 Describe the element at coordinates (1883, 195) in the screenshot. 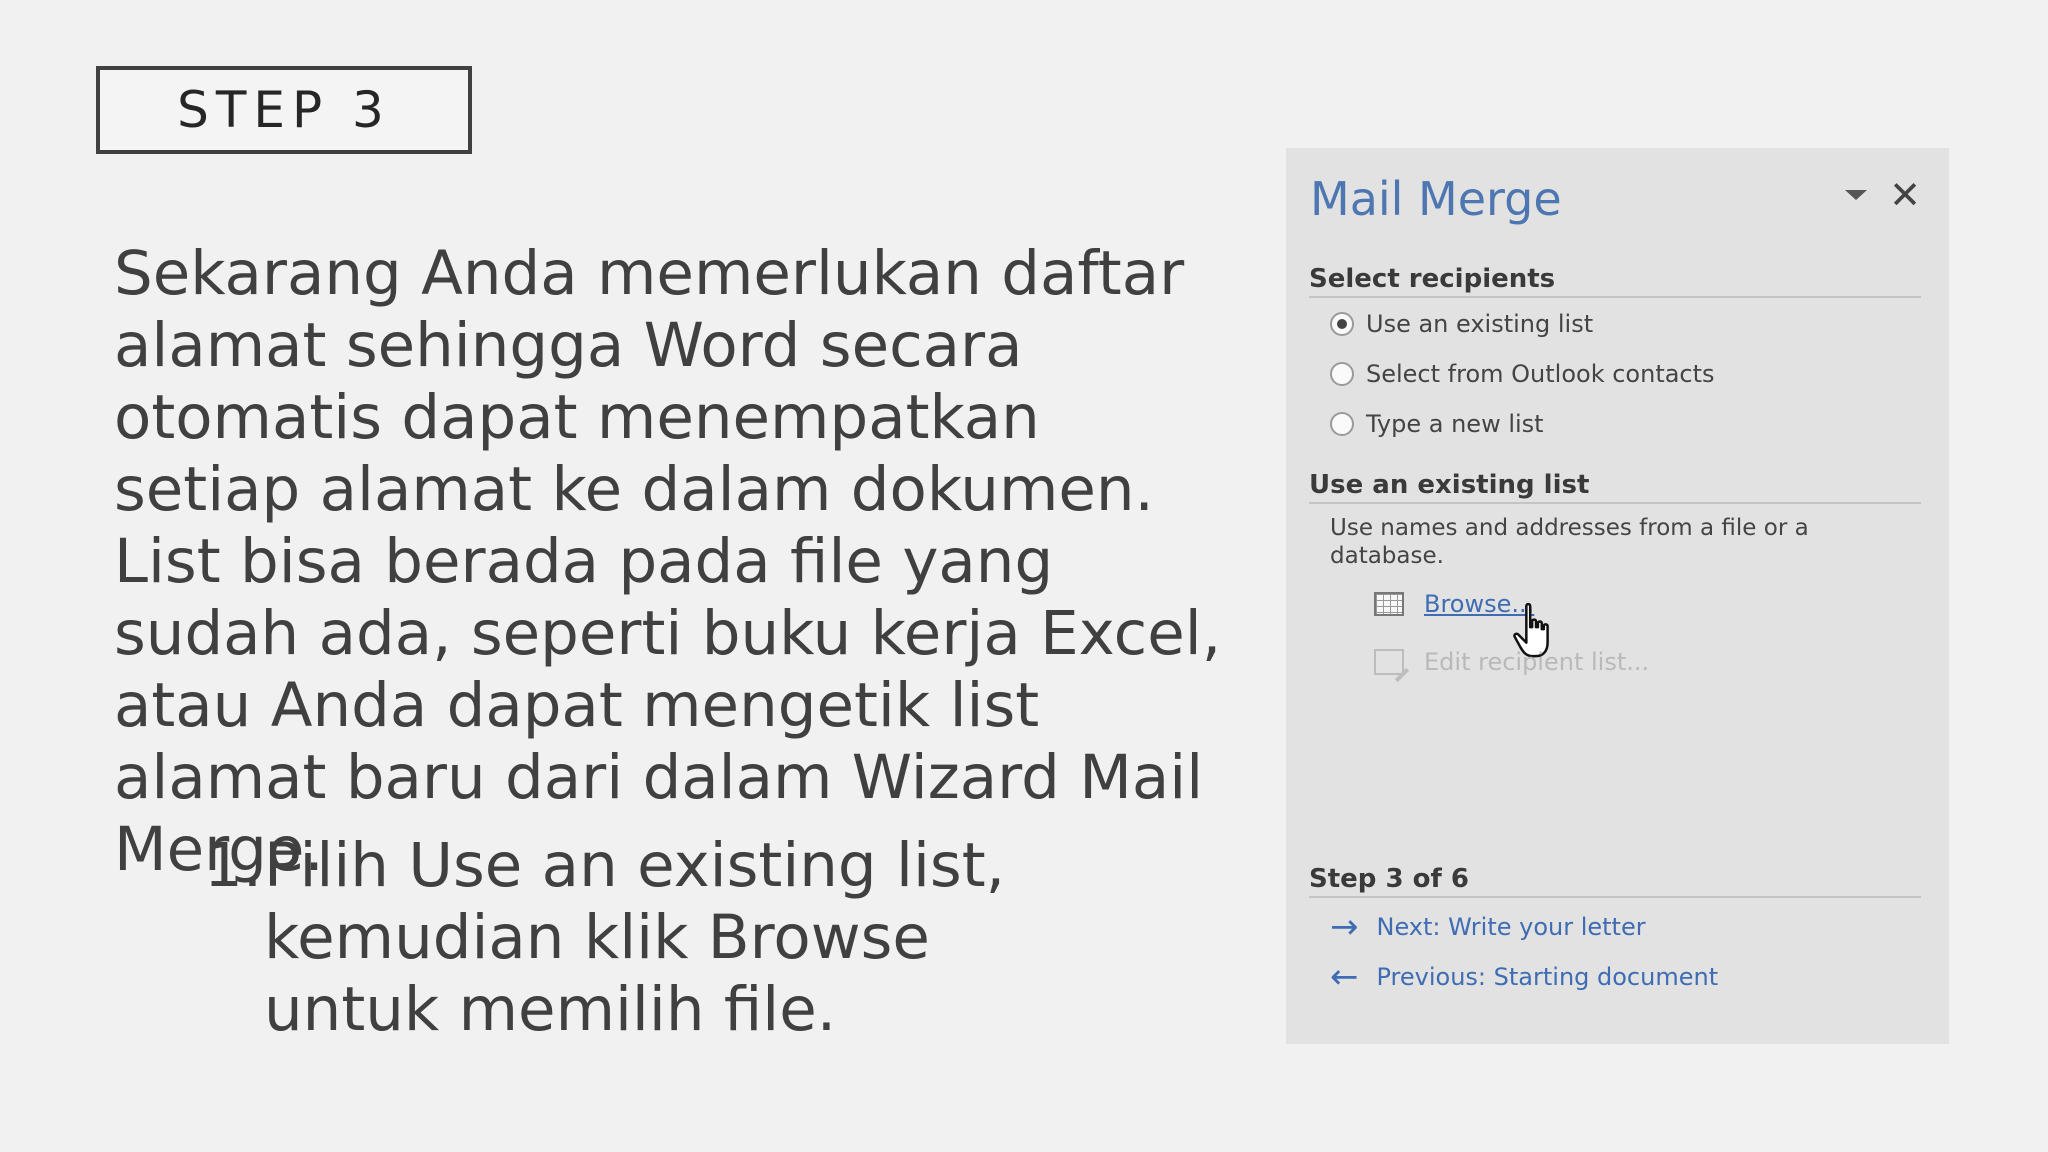

I see `pane-controls: ✕` at that location.